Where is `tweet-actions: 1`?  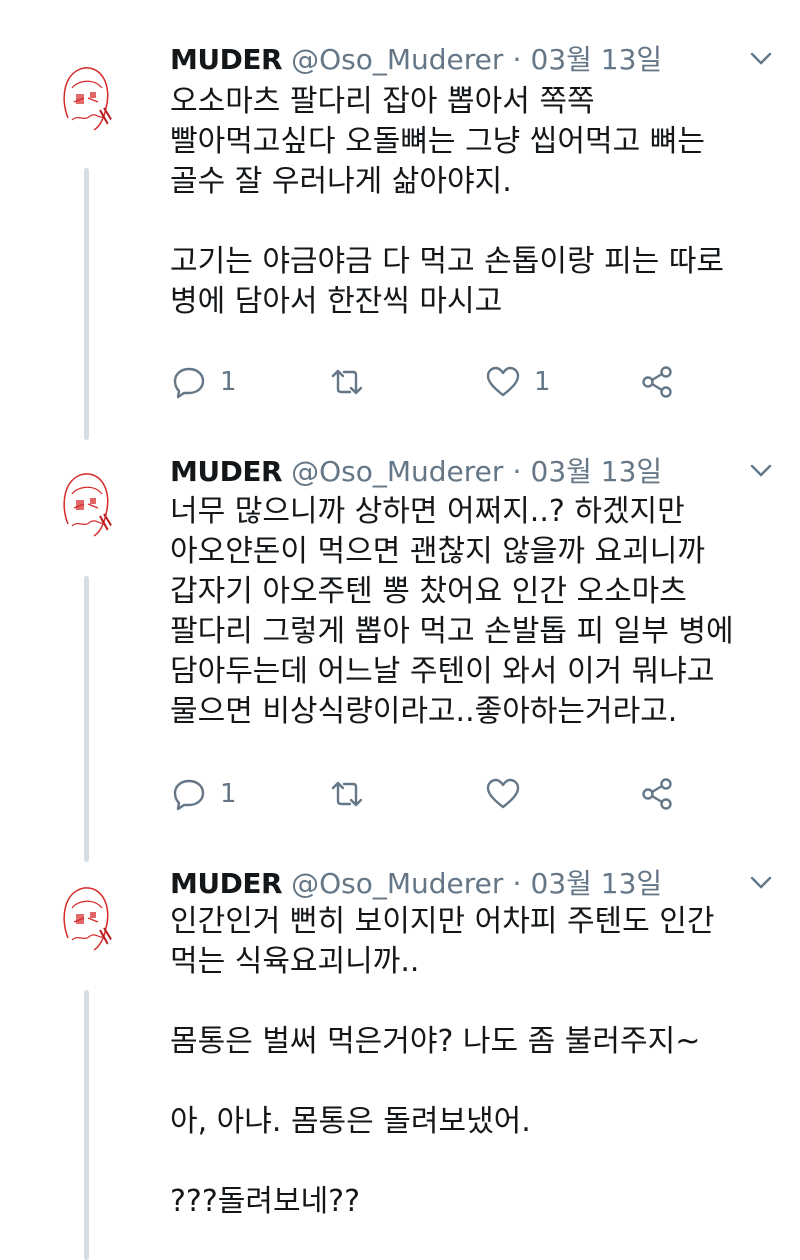 tweet-actions: 1 is located at coordinates (435, 794).